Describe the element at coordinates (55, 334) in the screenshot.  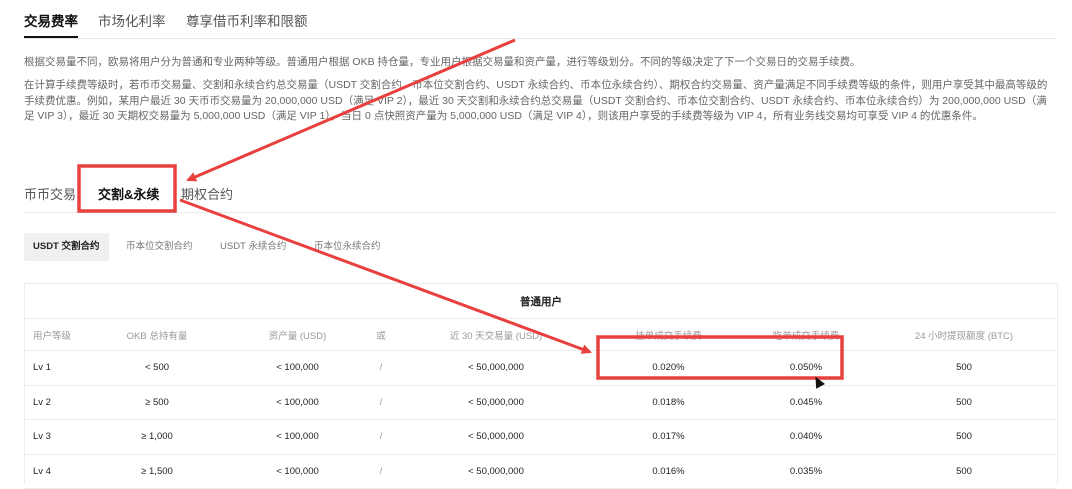
I see `col-header-level: 用户等级` at that location.